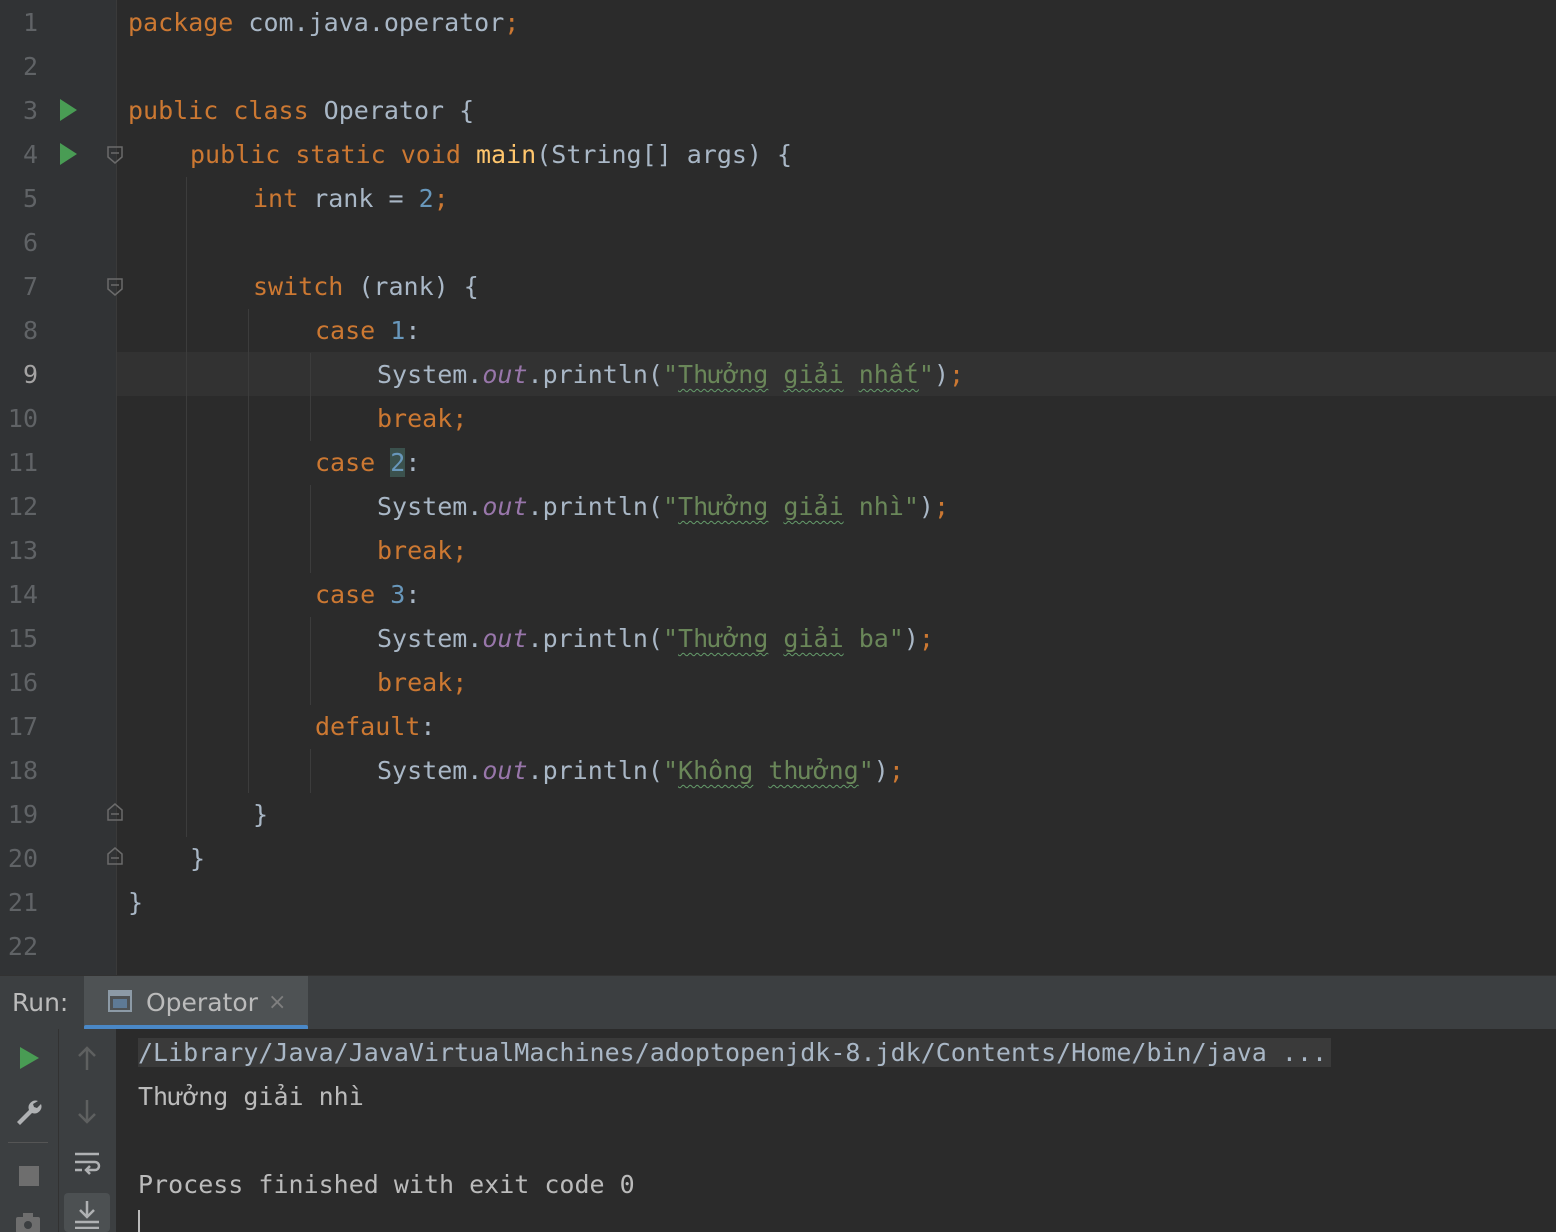  Describe the element at coordinates (367, 331) in the screenshot. I see `code-line-8: case 1:` at that location.